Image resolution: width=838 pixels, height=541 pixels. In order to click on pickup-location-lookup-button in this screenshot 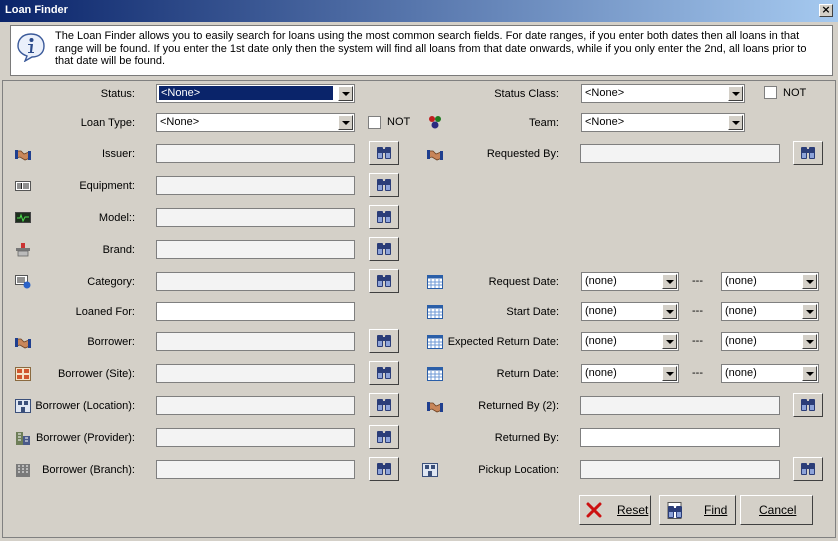, I will do `click(808, 469)`.